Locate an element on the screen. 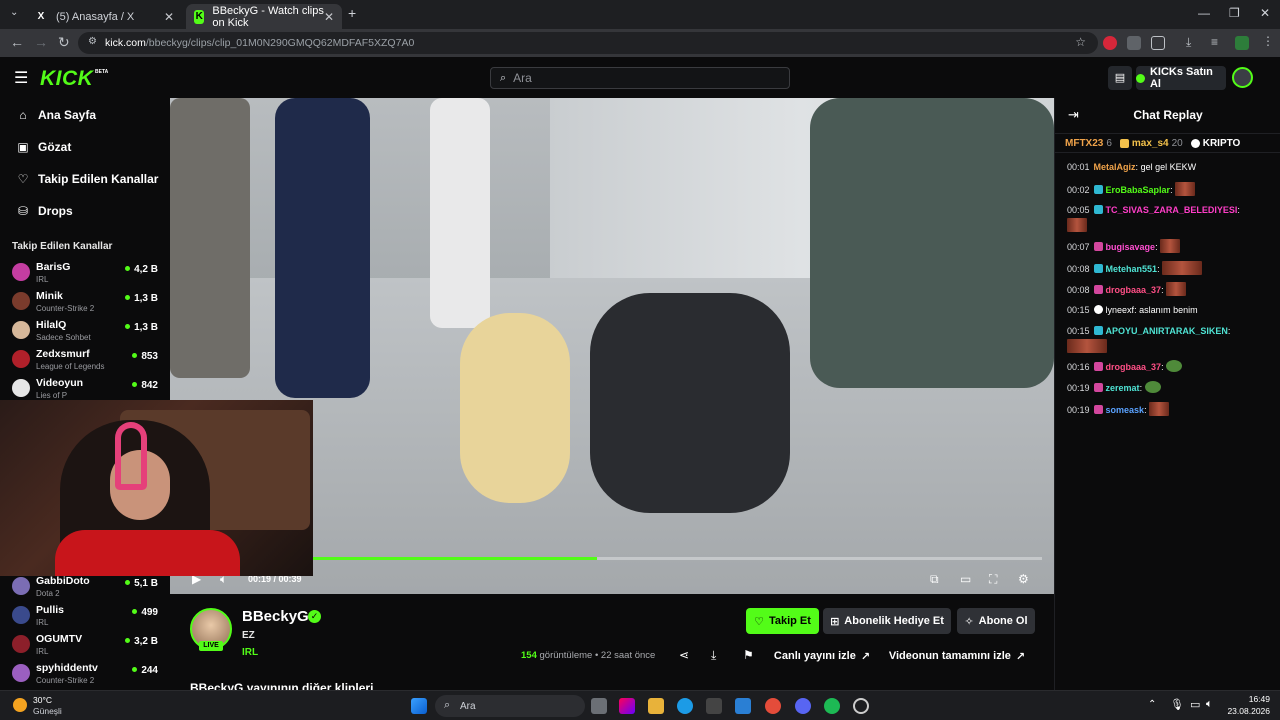  video-progress-bar is located at coordinates (677, 558).